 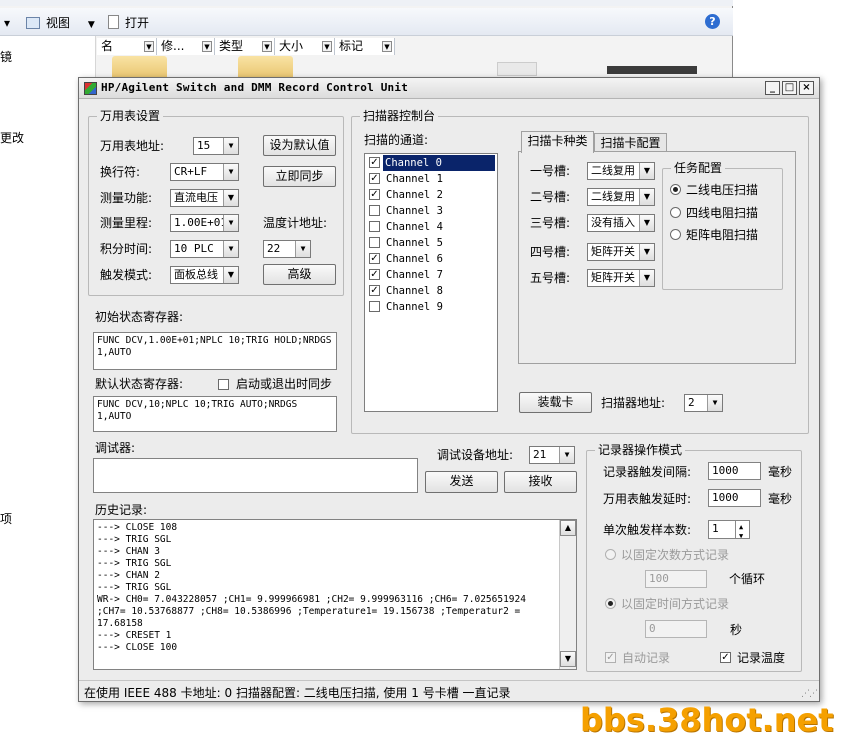 What do you see at coordinates (431, 275) in the screenshot?
I see `channel-item: Channel 7` at bounding box center [431, 275].